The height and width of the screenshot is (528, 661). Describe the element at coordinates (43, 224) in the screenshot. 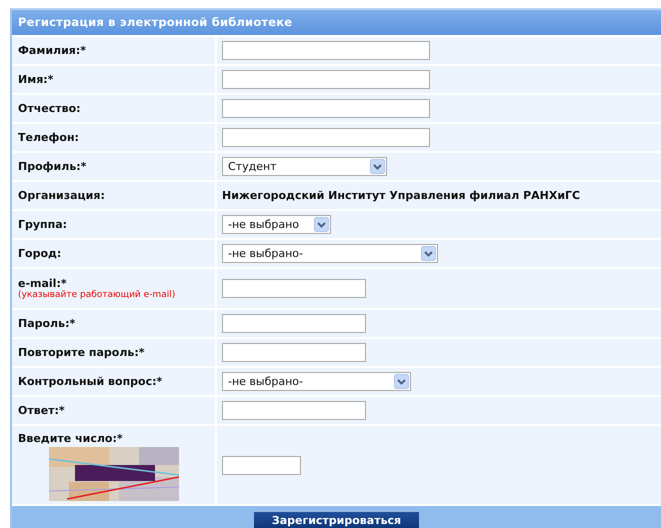

I see `field-label: Группа:` at that location.